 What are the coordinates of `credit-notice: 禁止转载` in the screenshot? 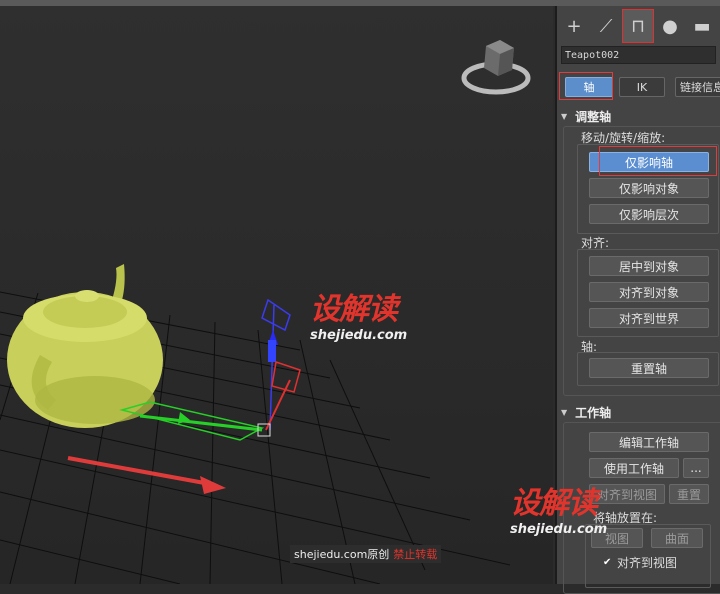 It's located at (415, 554).